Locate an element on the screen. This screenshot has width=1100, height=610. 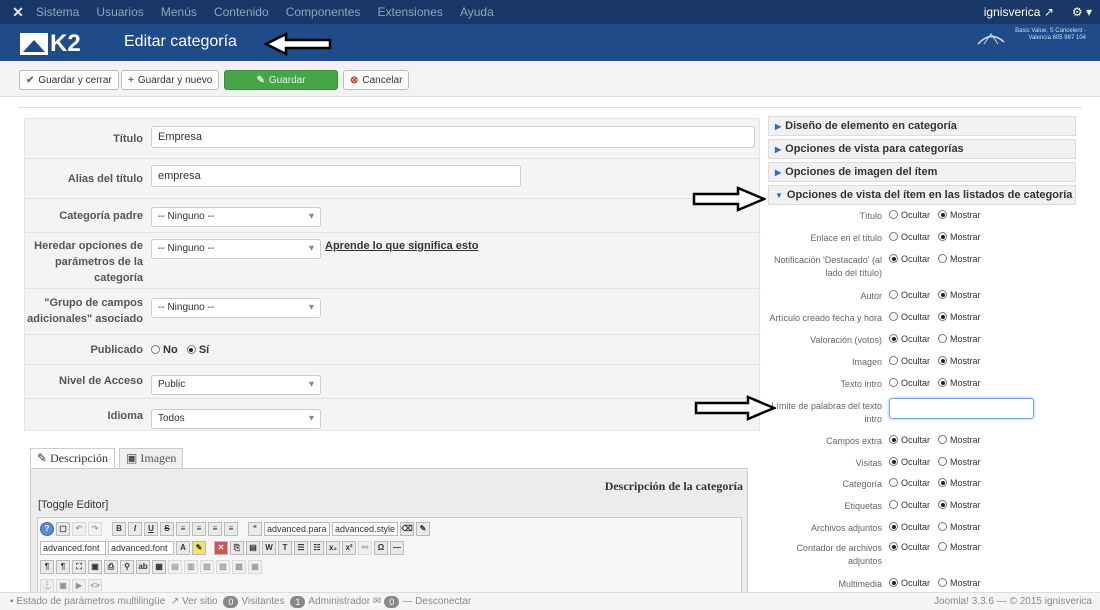
superscript-icon: x² is located at coordinates (349, 548).